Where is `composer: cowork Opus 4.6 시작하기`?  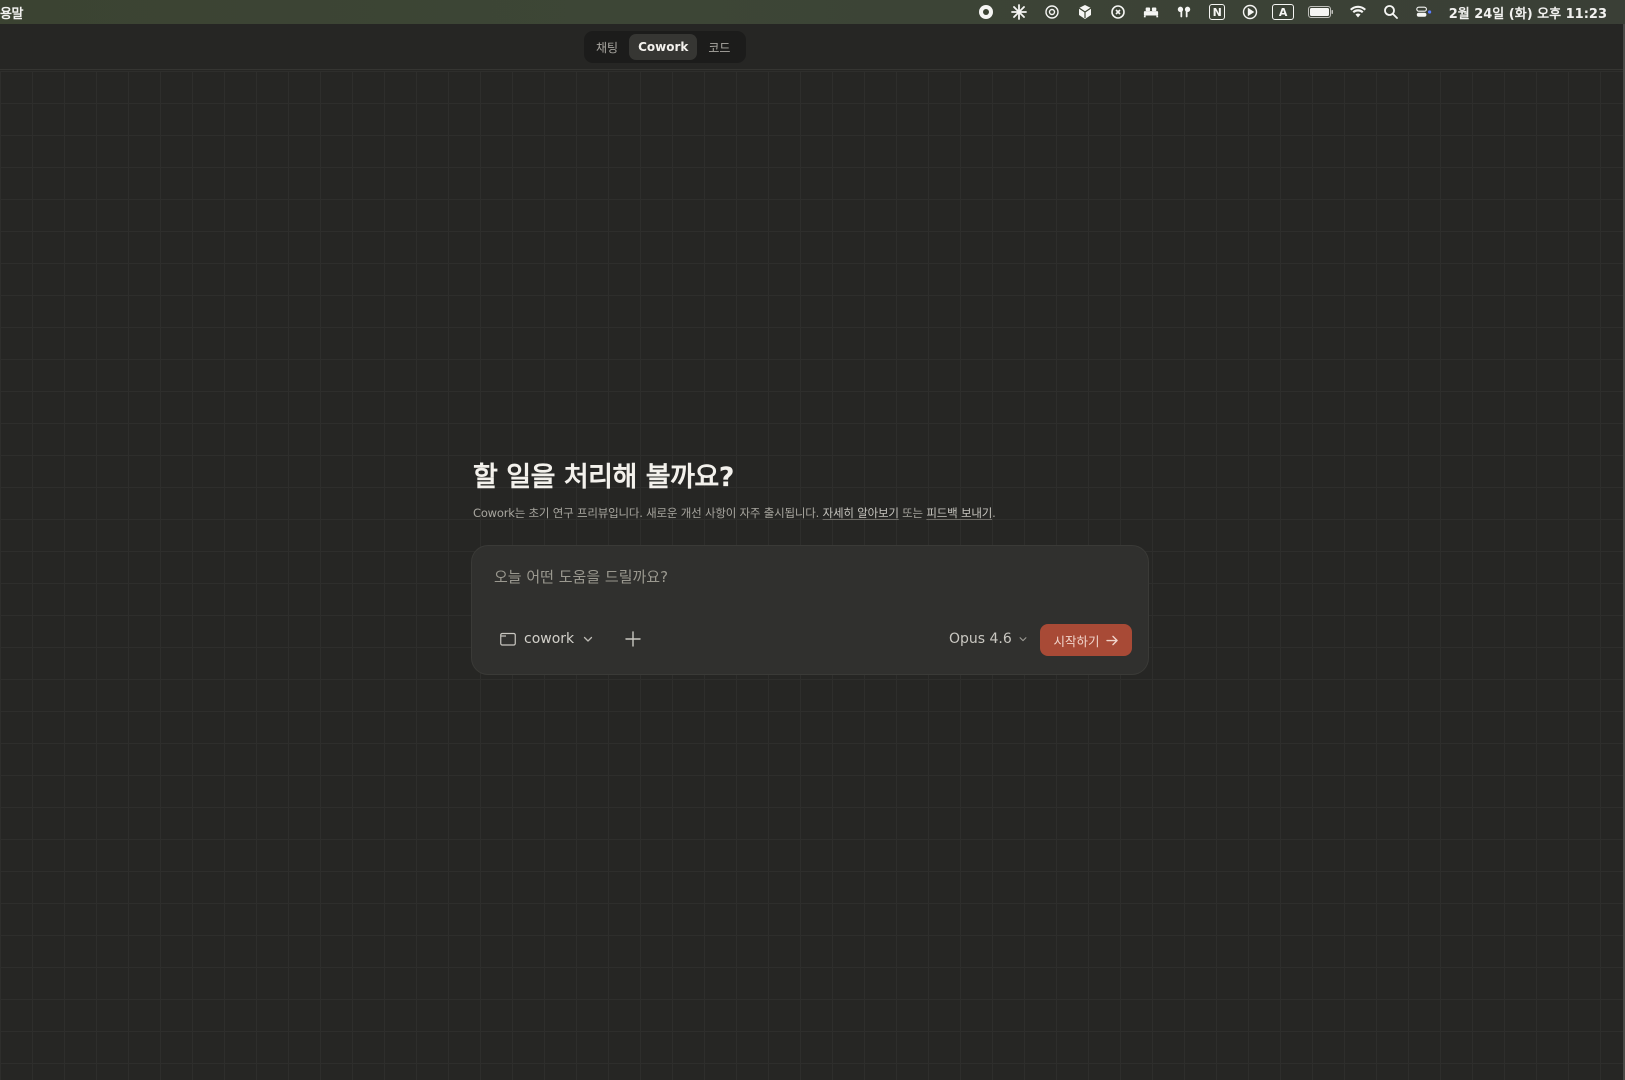
composer: cowork Opus 4.6 시작하기 is located at coordinates (810, 610).